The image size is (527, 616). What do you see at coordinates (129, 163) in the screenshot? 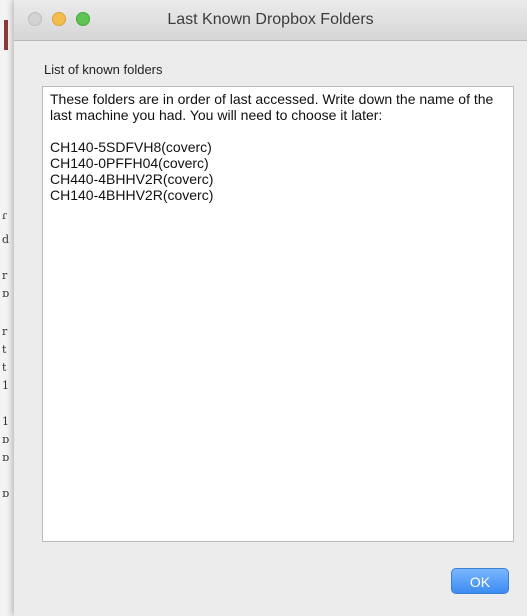
I see `folder-item: CH140-0PFFH04(coverc)` at bounding box center [129, 163].